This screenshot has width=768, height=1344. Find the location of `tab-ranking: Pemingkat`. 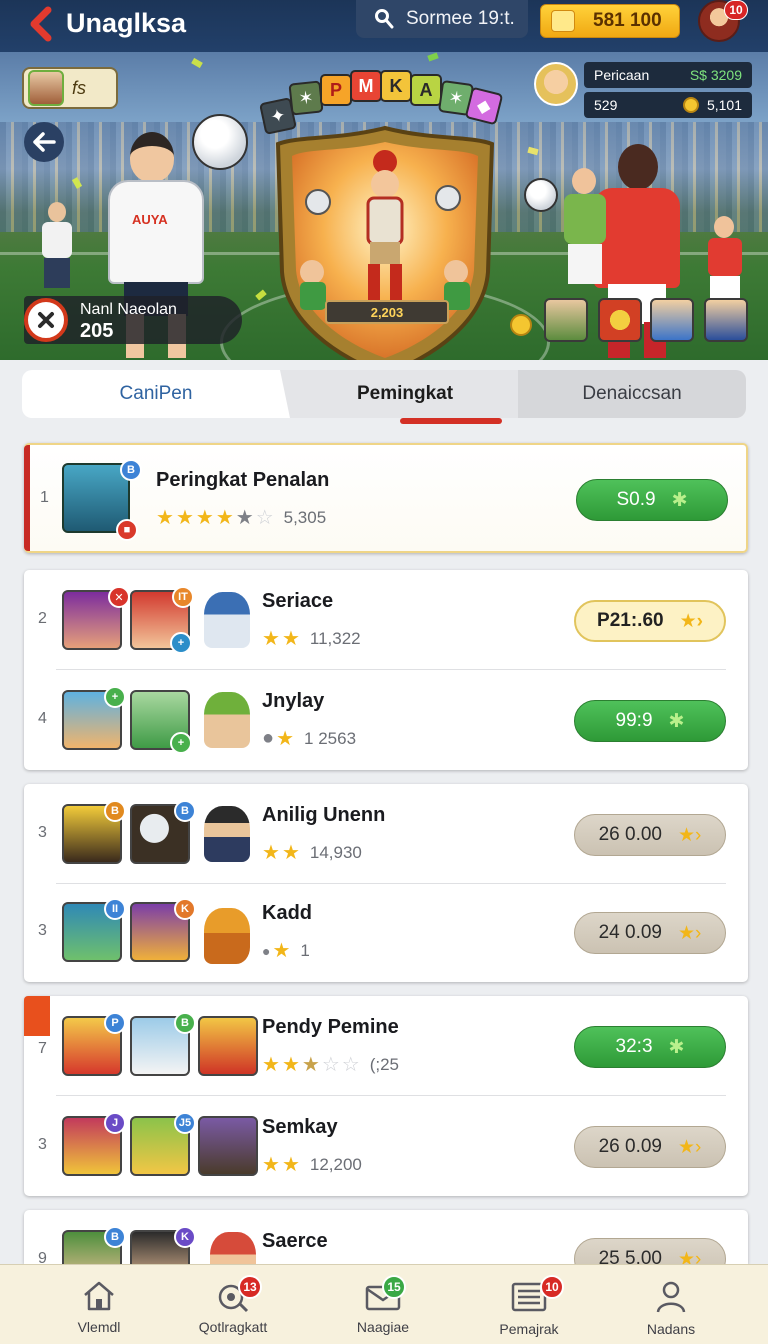

tab-ranking: Pemingkat is located at coordinates (405, 394).